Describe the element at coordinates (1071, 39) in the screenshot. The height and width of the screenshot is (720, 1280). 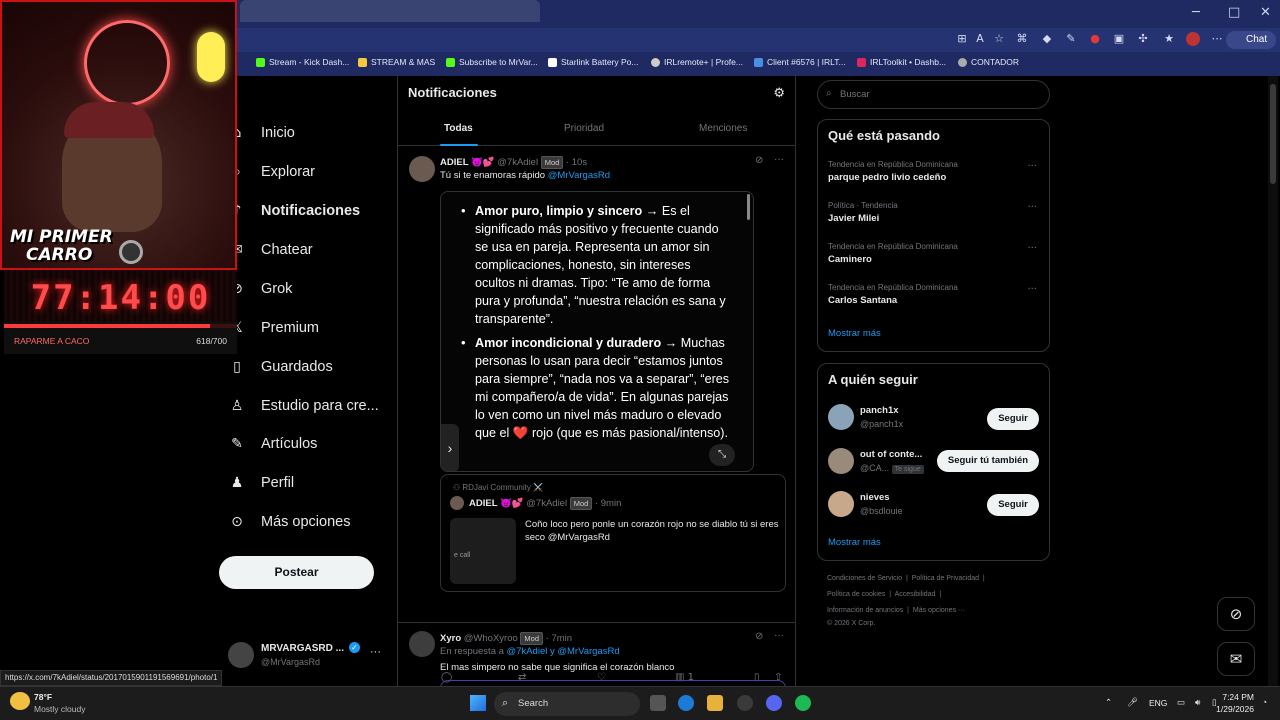
I see `extension-icon: ✎` at that location.